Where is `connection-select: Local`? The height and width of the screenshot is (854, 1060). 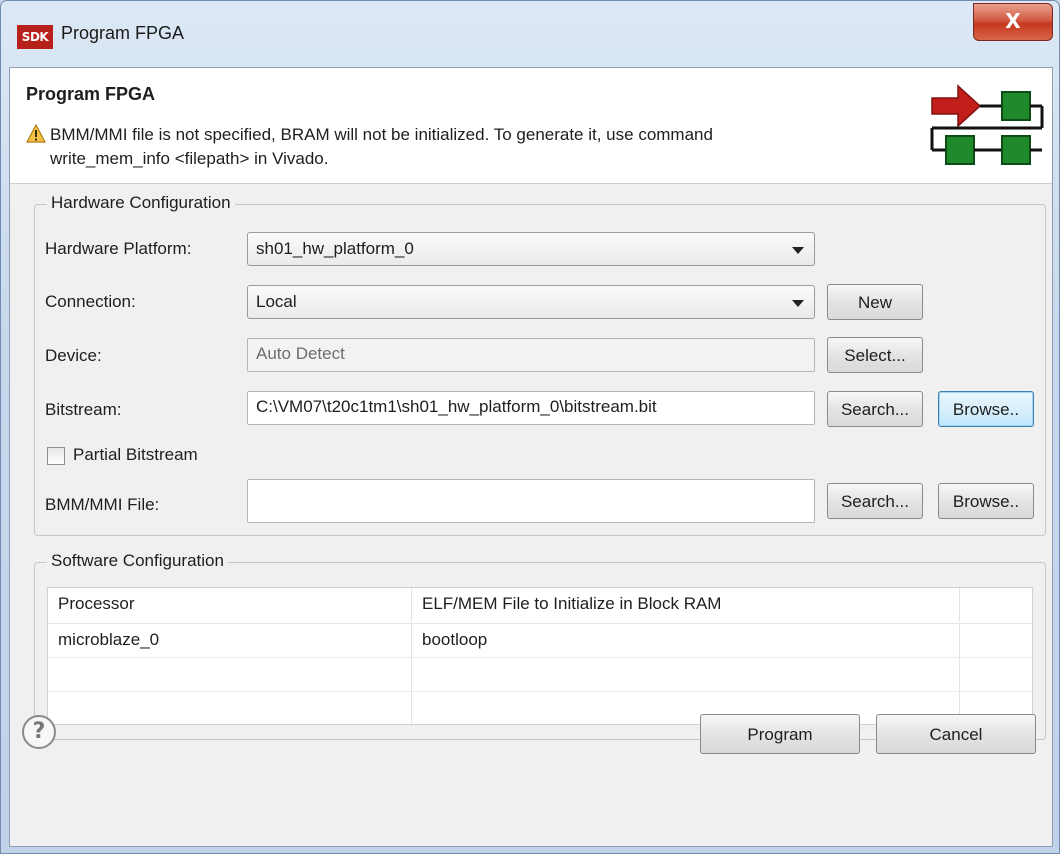 connection-select: Local is located at coordinates (531, 302).